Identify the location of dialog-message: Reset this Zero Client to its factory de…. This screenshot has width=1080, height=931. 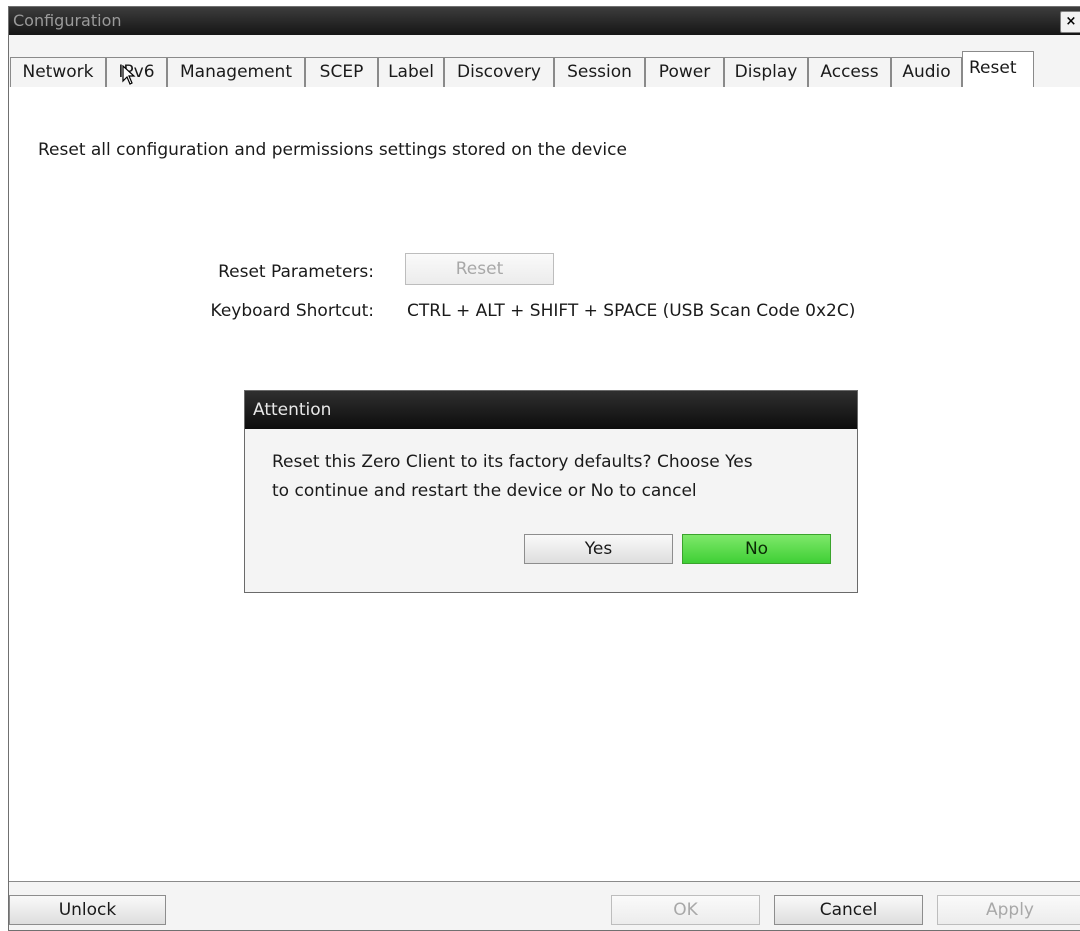
(512, 477).